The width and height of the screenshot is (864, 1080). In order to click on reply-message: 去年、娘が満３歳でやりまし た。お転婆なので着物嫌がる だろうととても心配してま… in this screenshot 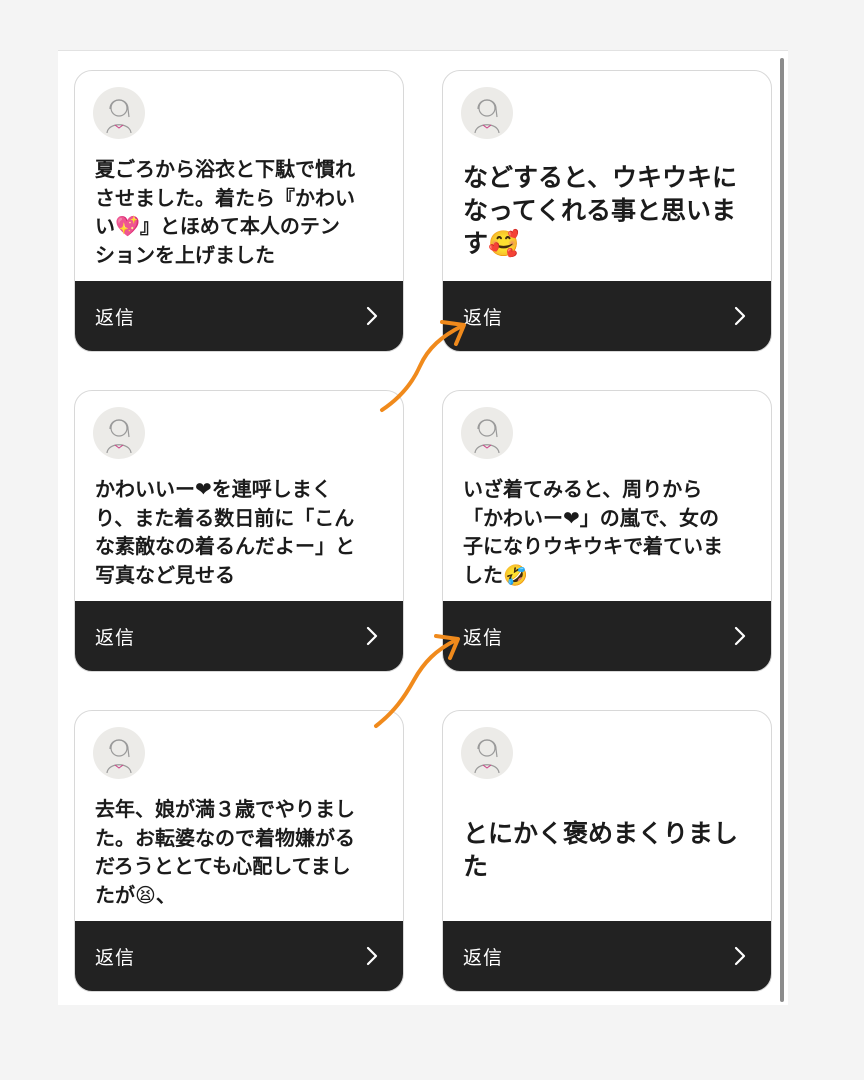, I will do `click(225, 852)`.